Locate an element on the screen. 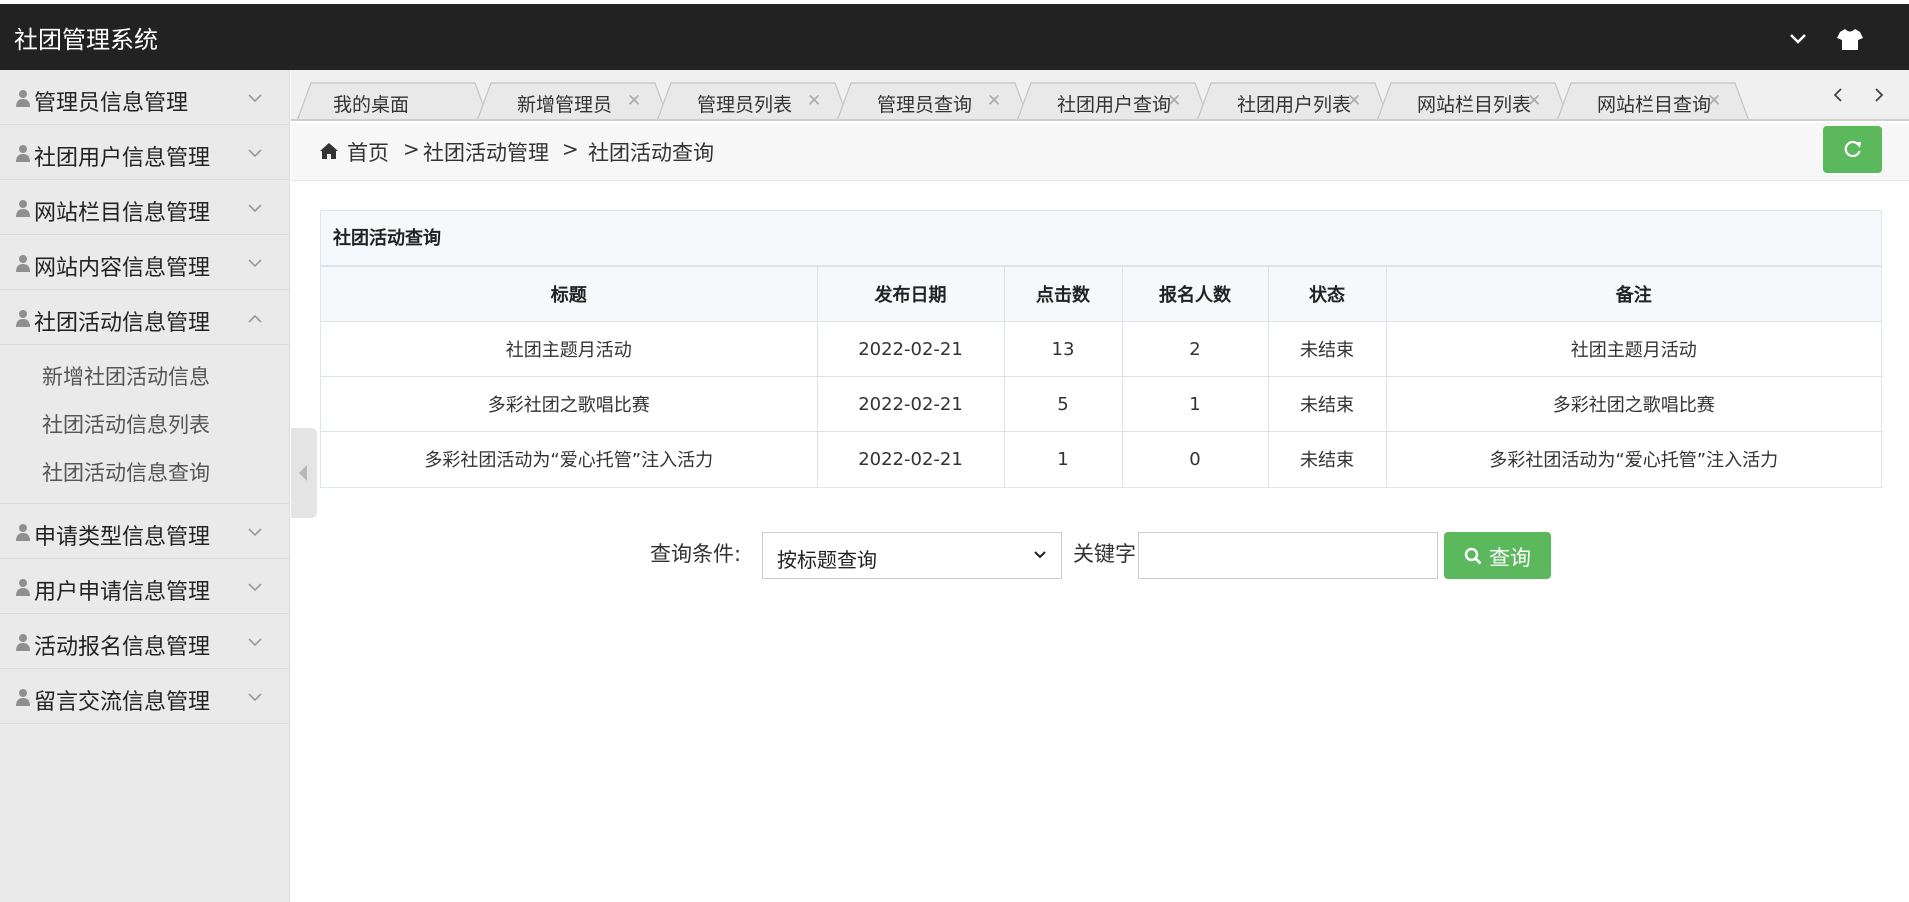 This screenshot has width=1909, height=902. tab-scroll-right-button is located at coordinates (1879, 94).